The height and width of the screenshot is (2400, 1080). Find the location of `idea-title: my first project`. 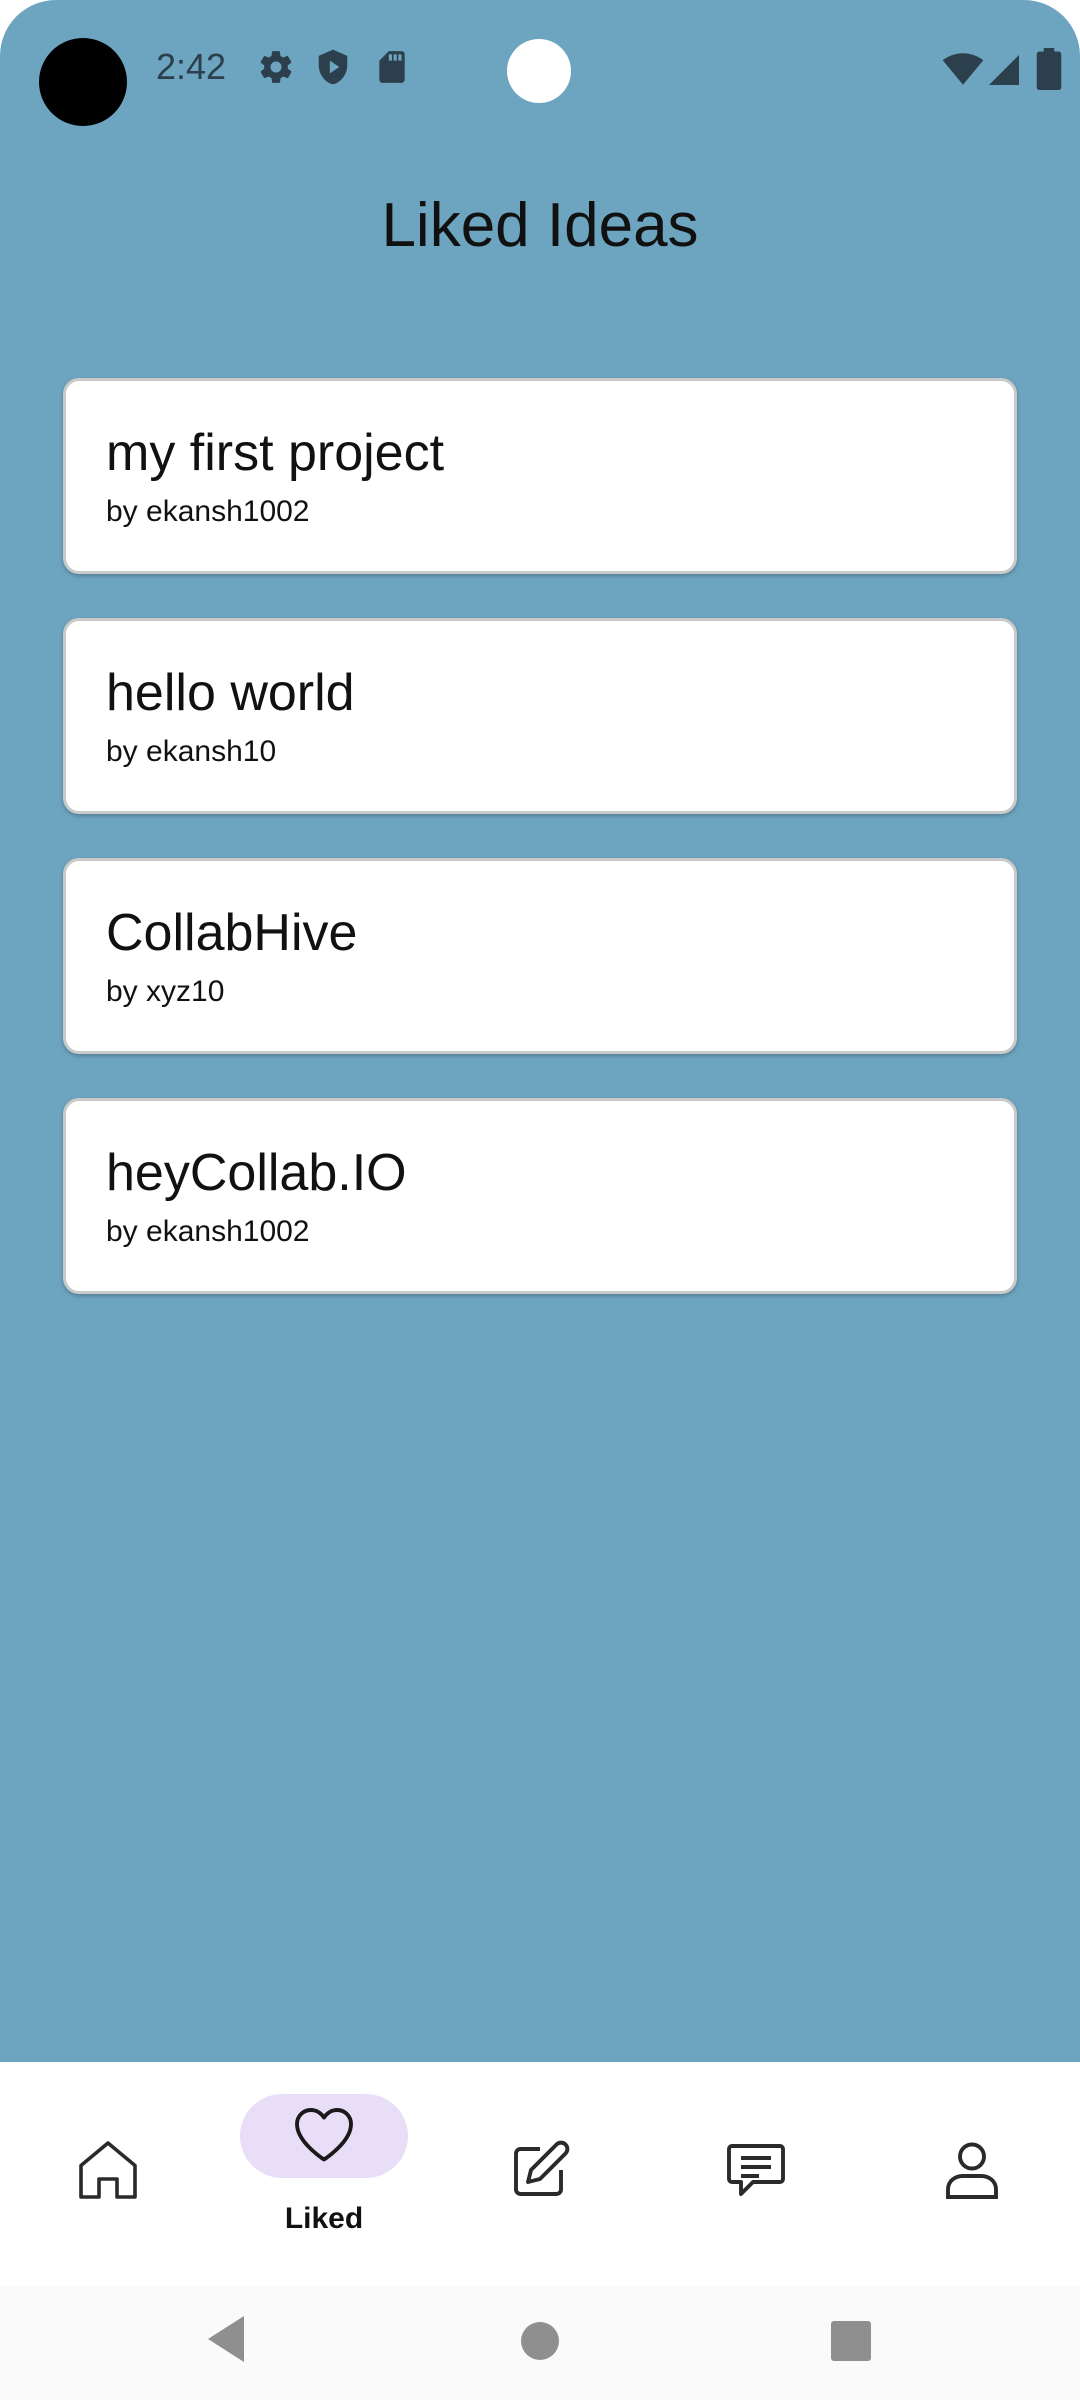

idea-title: my first project is located at coordinates (275, 453).